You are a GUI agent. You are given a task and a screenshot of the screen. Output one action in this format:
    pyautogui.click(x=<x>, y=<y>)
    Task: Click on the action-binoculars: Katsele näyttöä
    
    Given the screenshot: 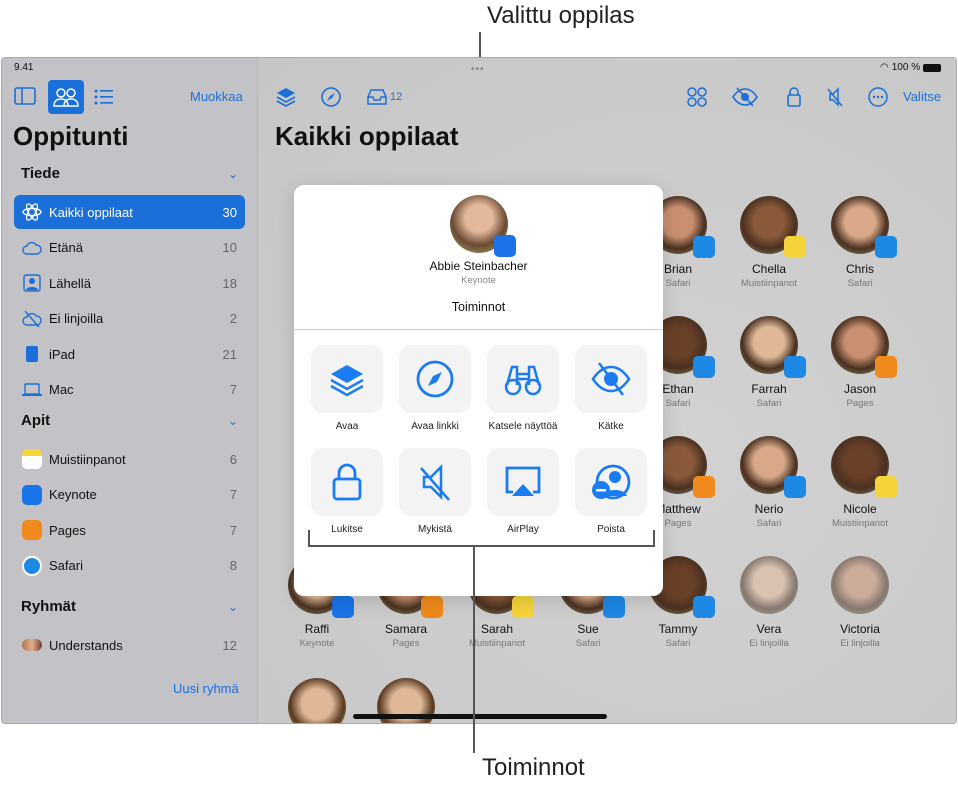 What is the action you would take?
    pyautogui.click(x=523, y=388)
    